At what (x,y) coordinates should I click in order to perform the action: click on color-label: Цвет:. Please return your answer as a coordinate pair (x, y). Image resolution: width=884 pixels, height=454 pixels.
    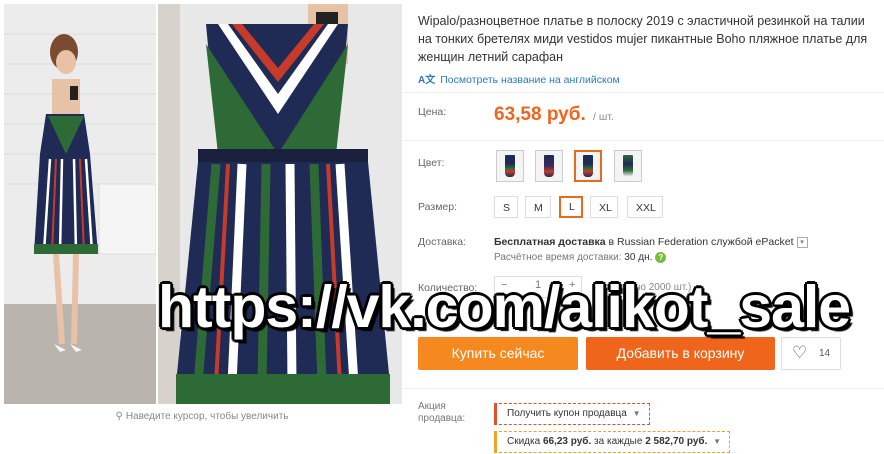
    Looking at the image, I should click on (431, 163).